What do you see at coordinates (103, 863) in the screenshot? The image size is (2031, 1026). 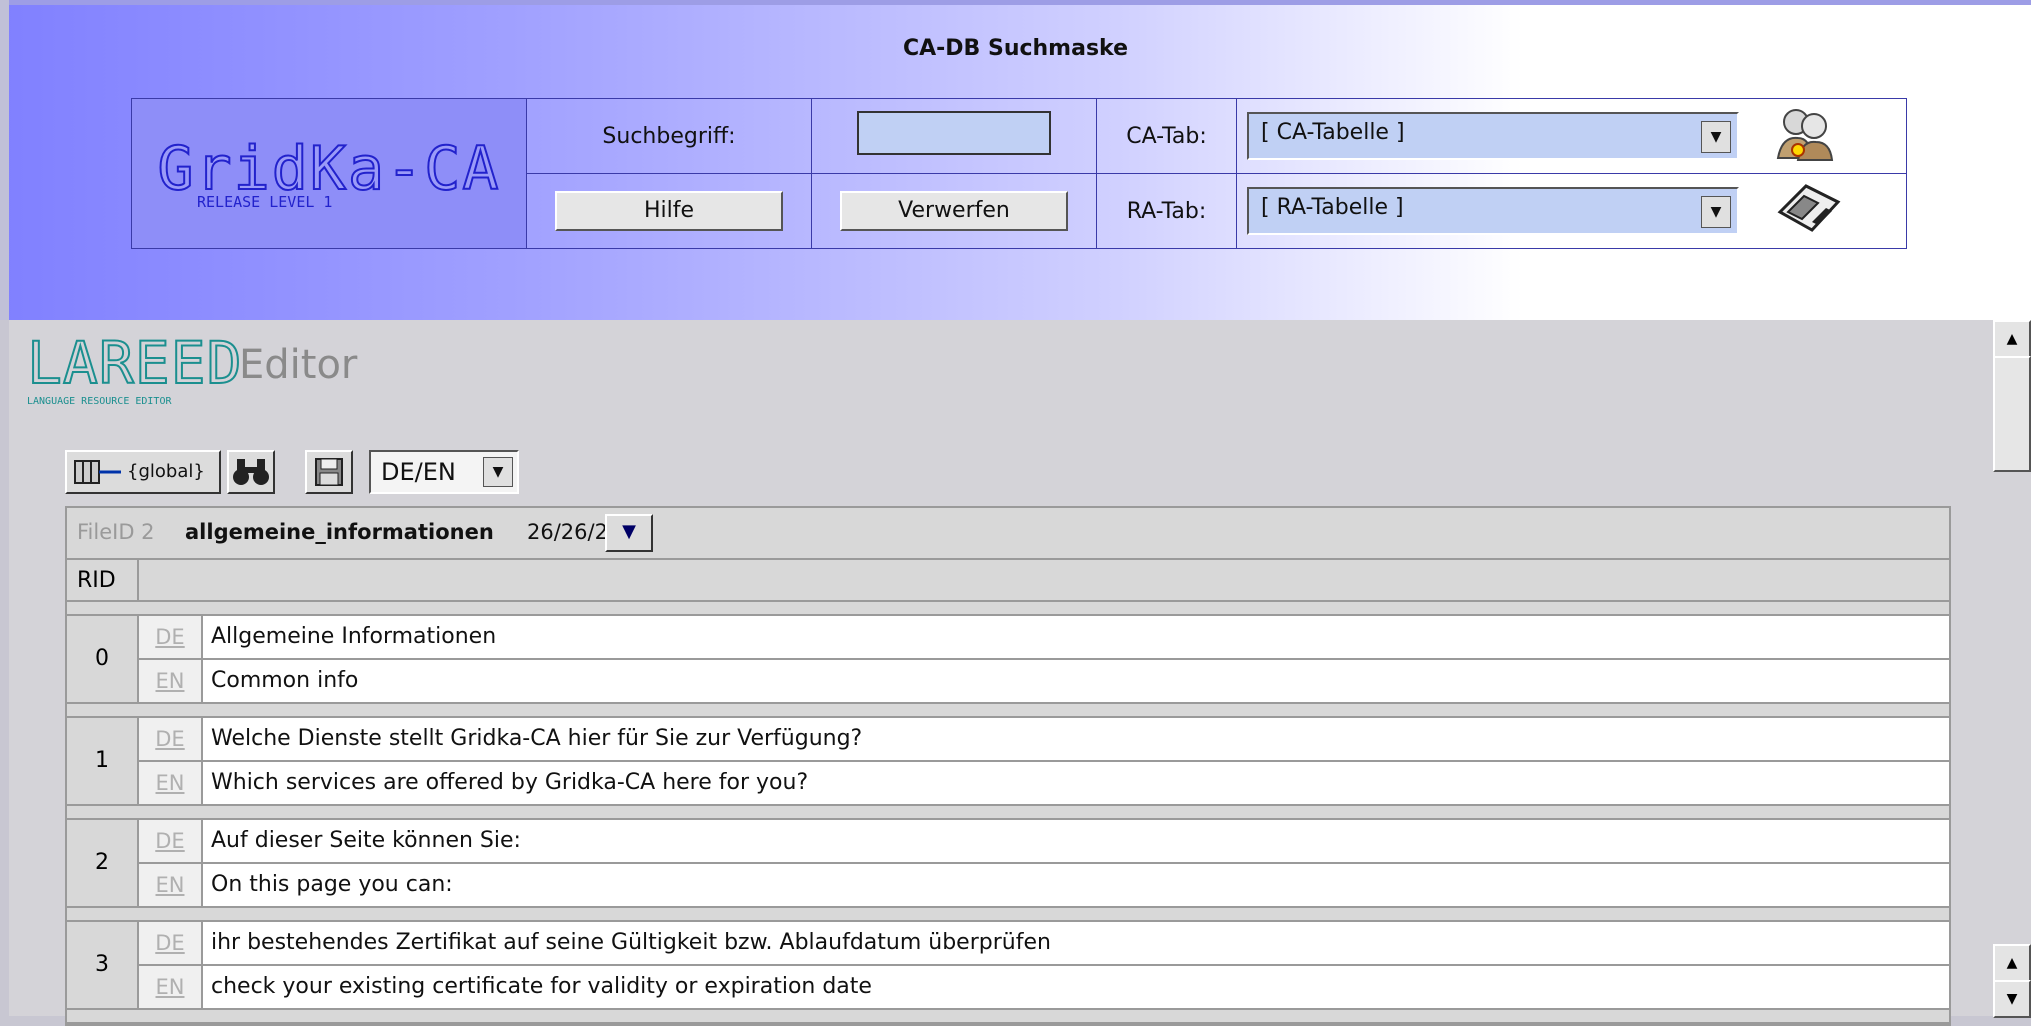 I see `rid-cell: 2` at bounding box center [103, 863].